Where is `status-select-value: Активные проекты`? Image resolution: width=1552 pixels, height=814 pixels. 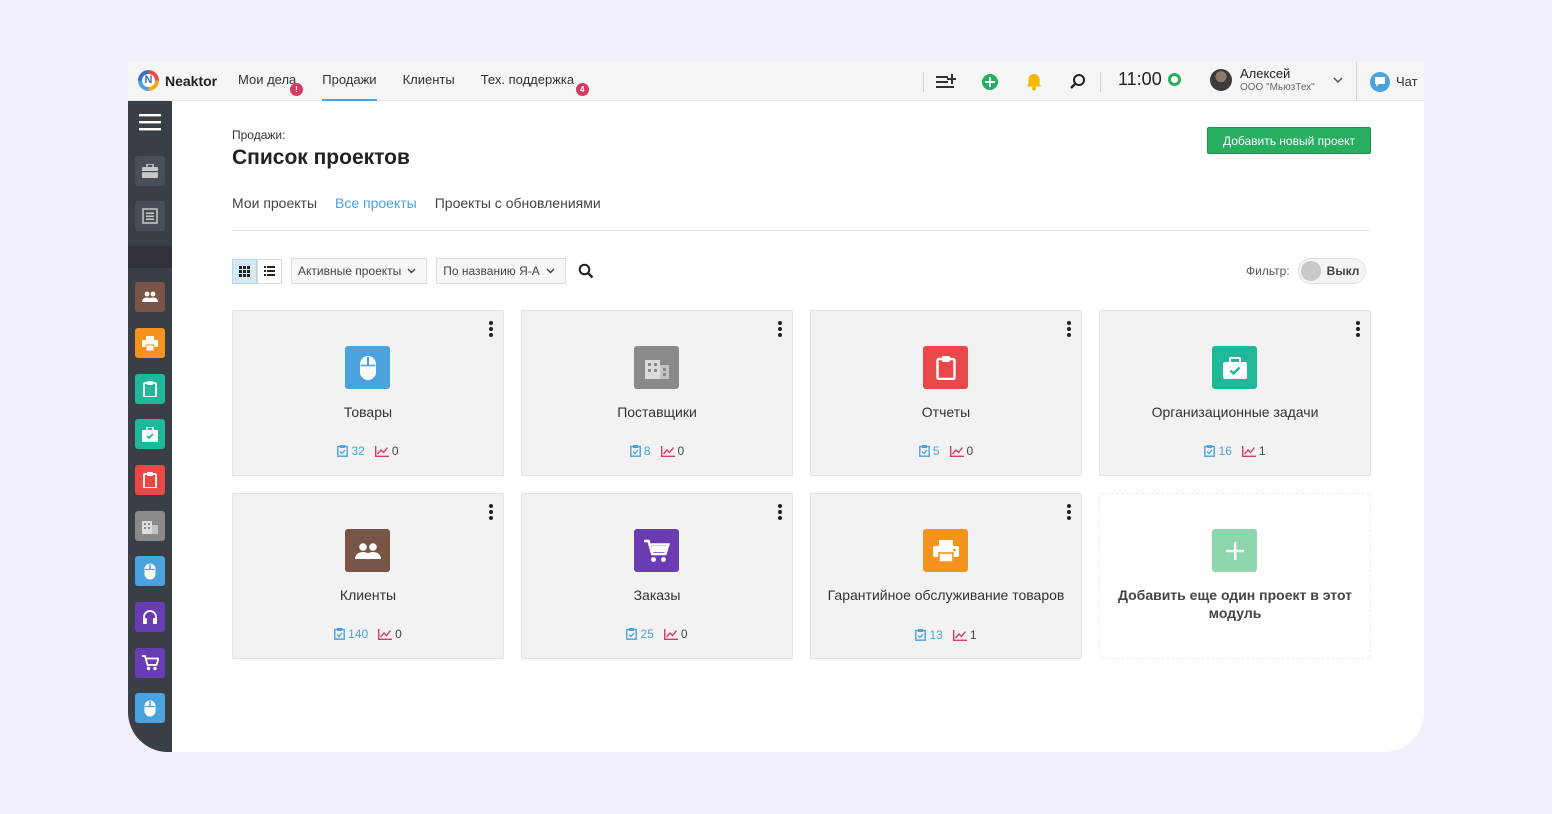
status-select-value: Активные проекты is located at coordinates (350, 271).